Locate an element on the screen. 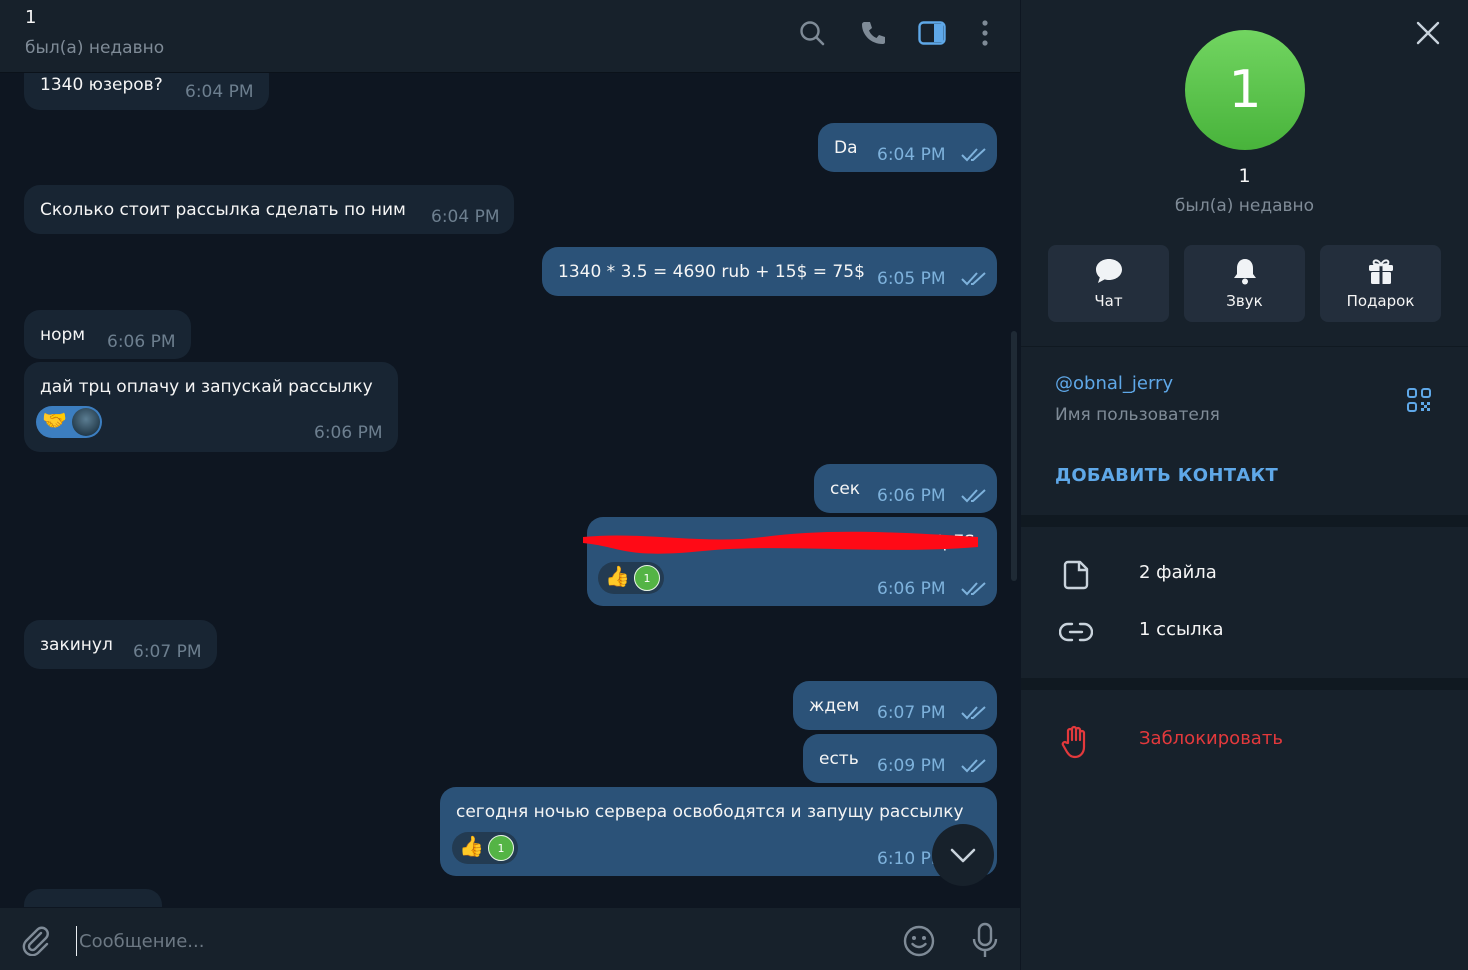 The width and height of the screenshot is (1468, 970). gift-button-label: Подарок is located at coordinates (1380, 301).